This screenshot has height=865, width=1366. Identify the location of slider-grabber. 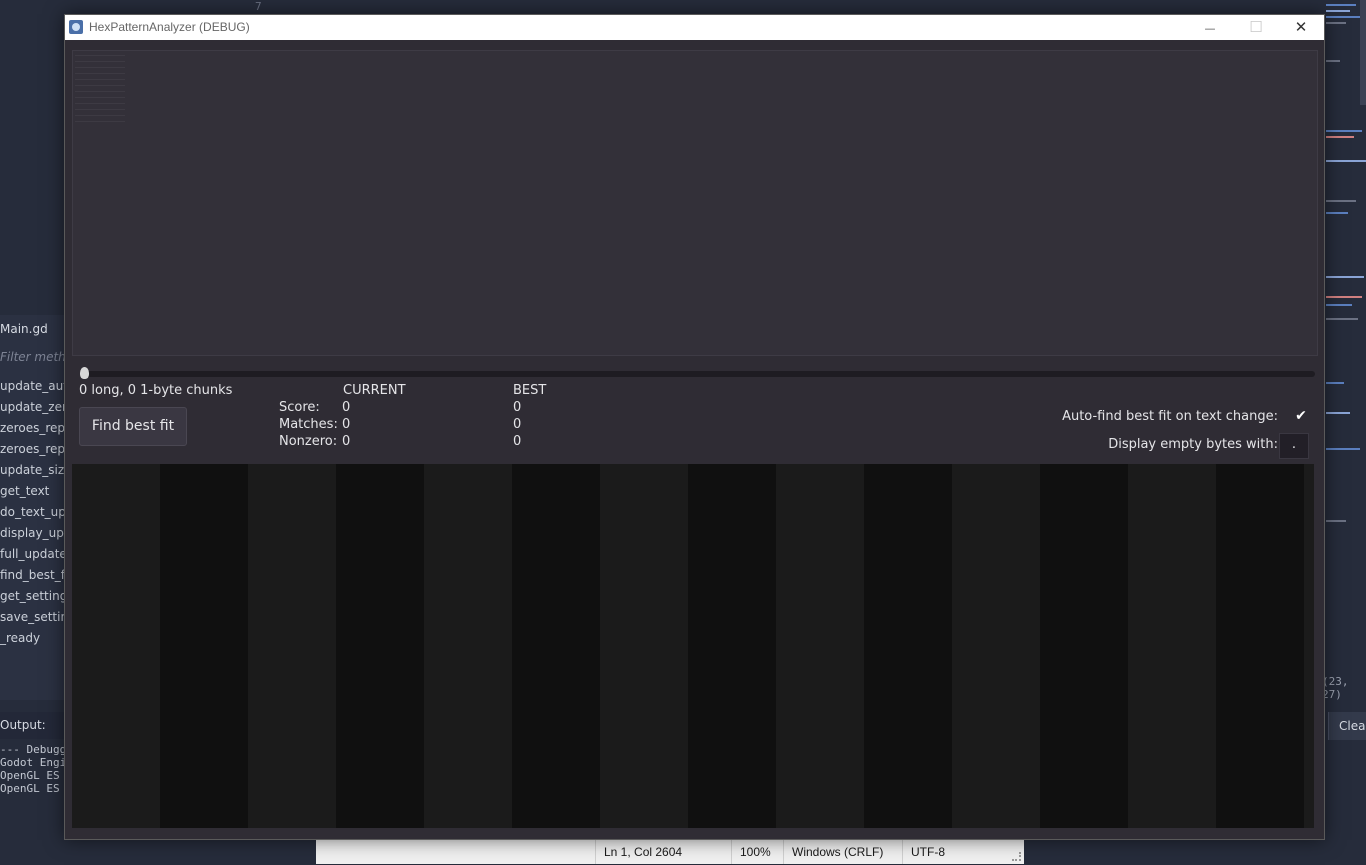
(84, 373).